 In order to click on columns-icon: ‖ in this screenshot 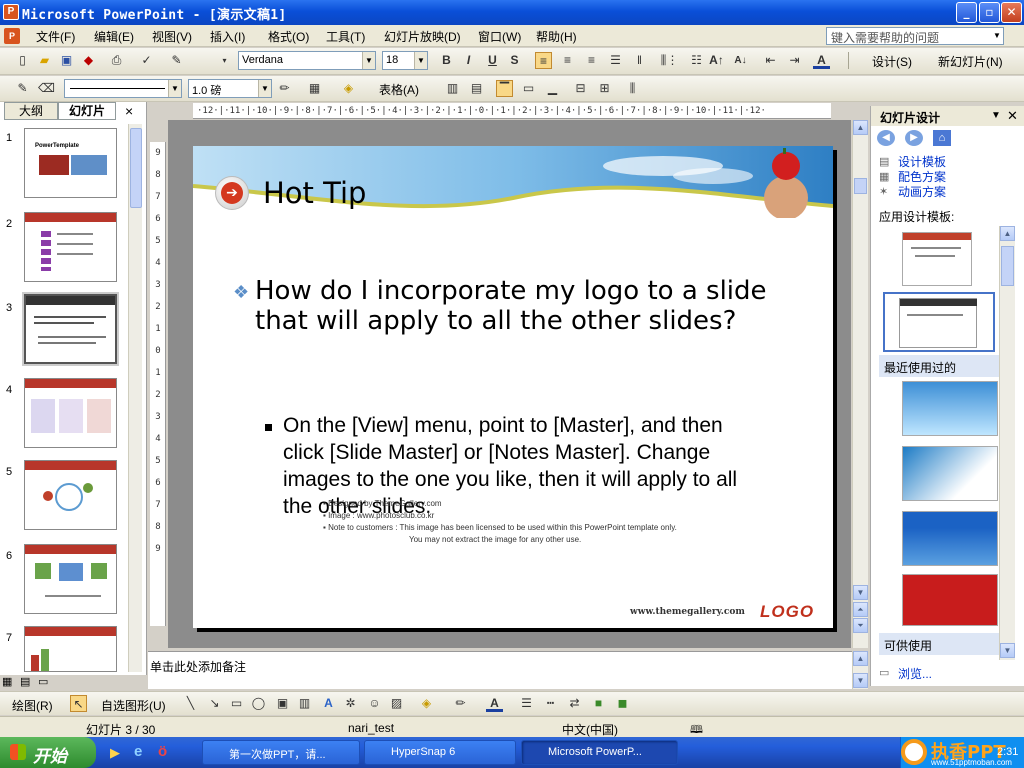, I will do `click(639, 60)`.